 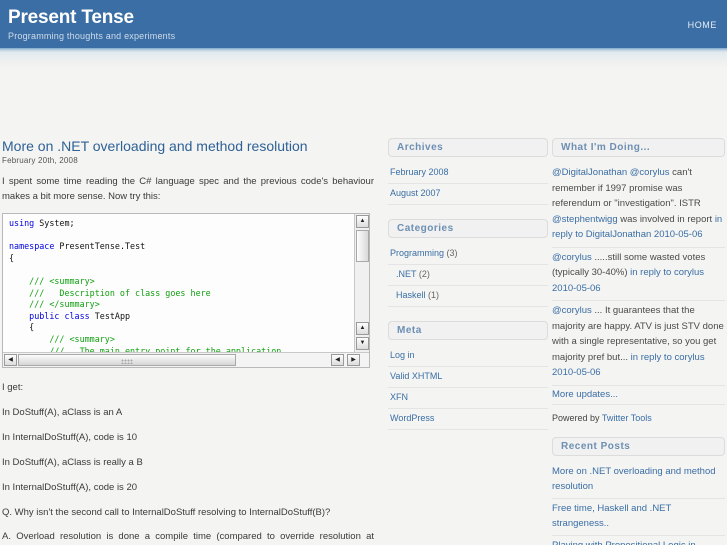 What do you see at coordinates (72, 462) in the screenshot?
I see `output-line: In DoStuff(A), aClass is really a B` at bounding box center [72, 462].